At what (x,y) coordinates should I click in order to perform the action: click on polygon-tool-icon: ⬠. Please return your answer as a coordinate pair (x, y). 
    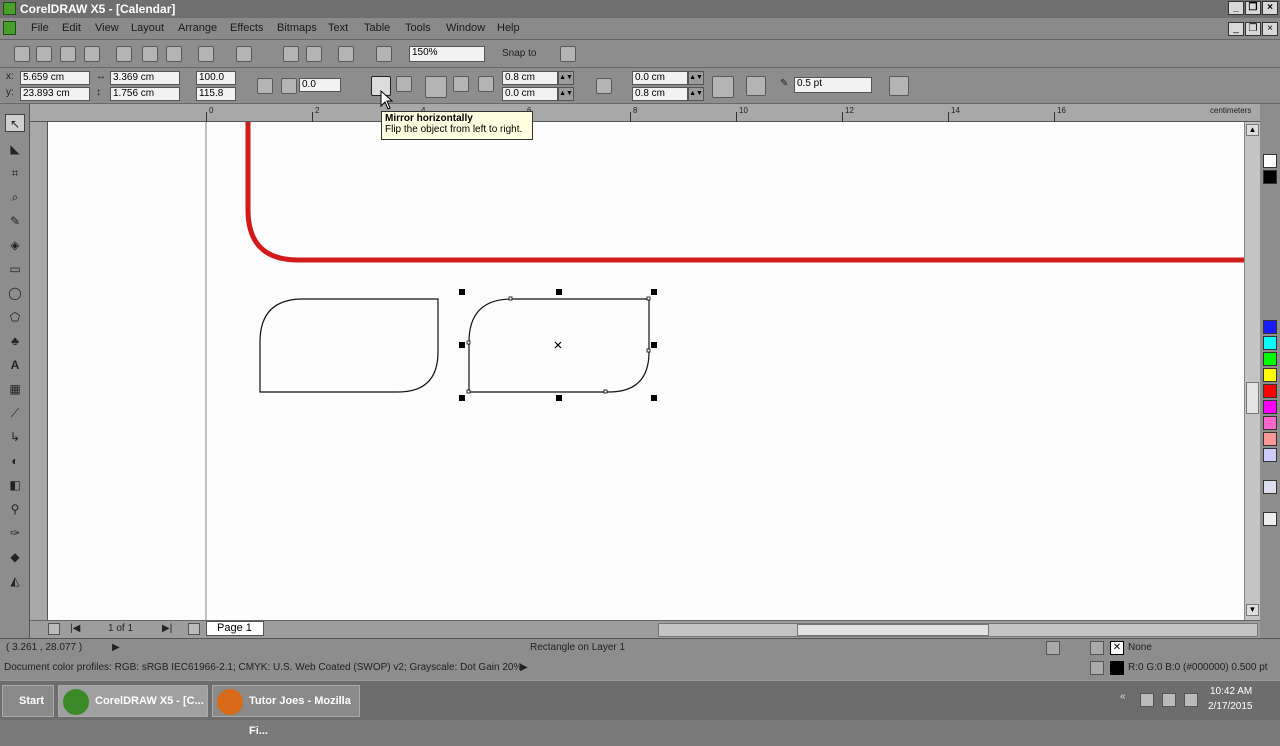
    Looking at the image, I should click on (15, 317).